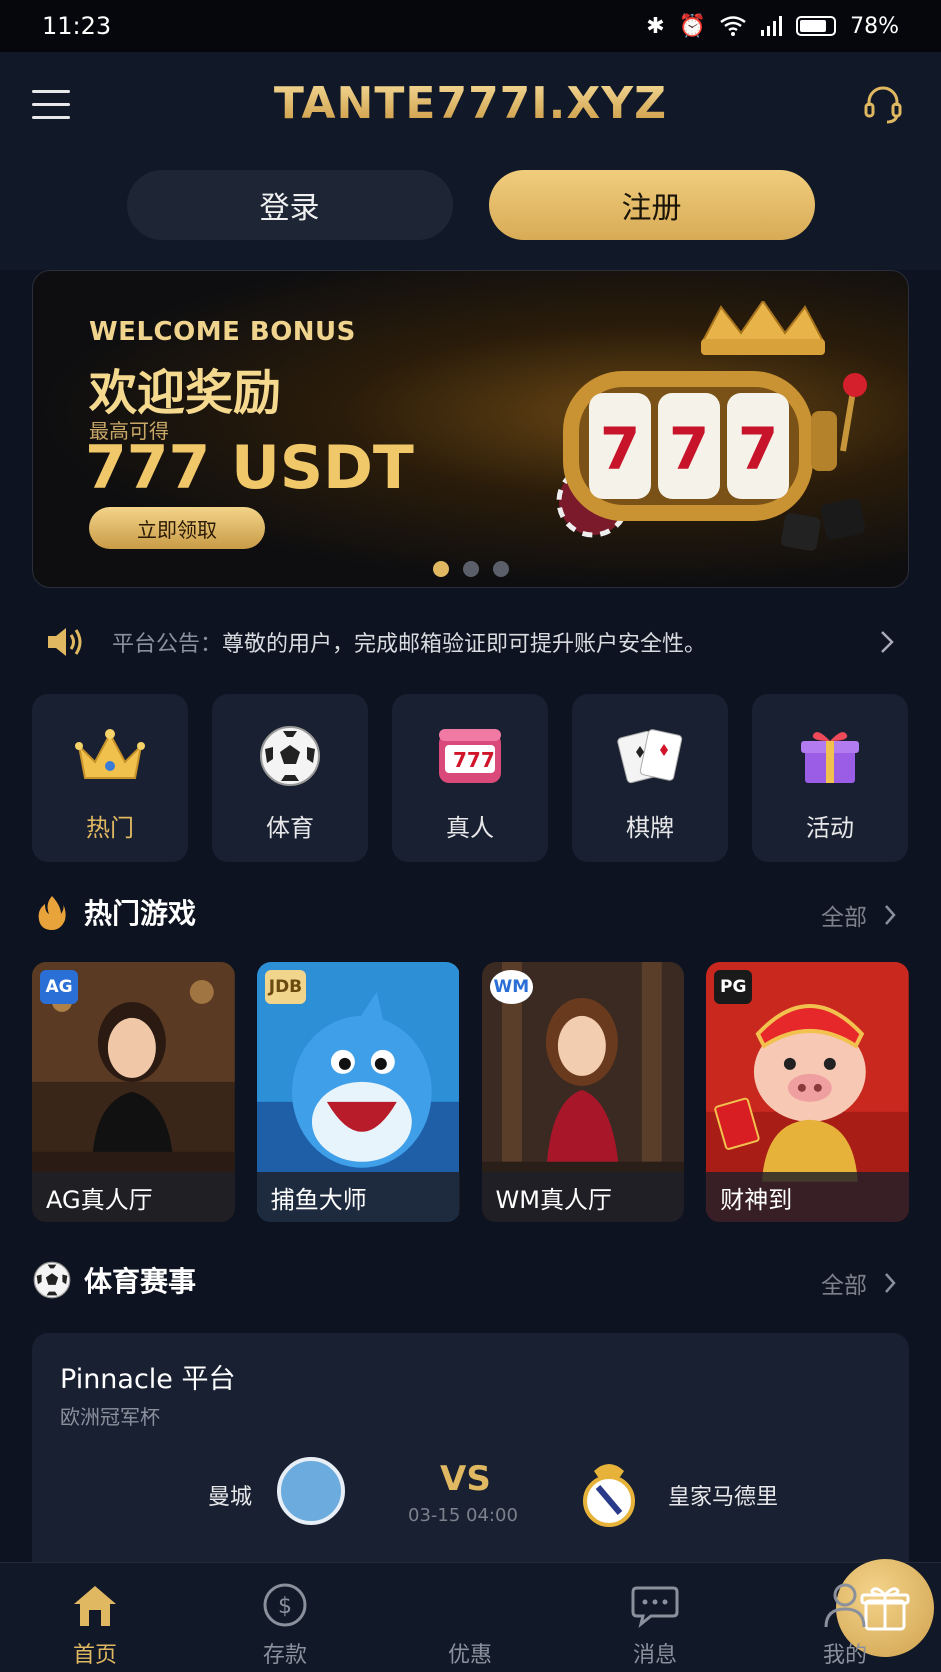 The width and height of the screenshot is (941, 1672). I want to click on status-icons: ✱ ⏰ 78%, so click(772, 26).